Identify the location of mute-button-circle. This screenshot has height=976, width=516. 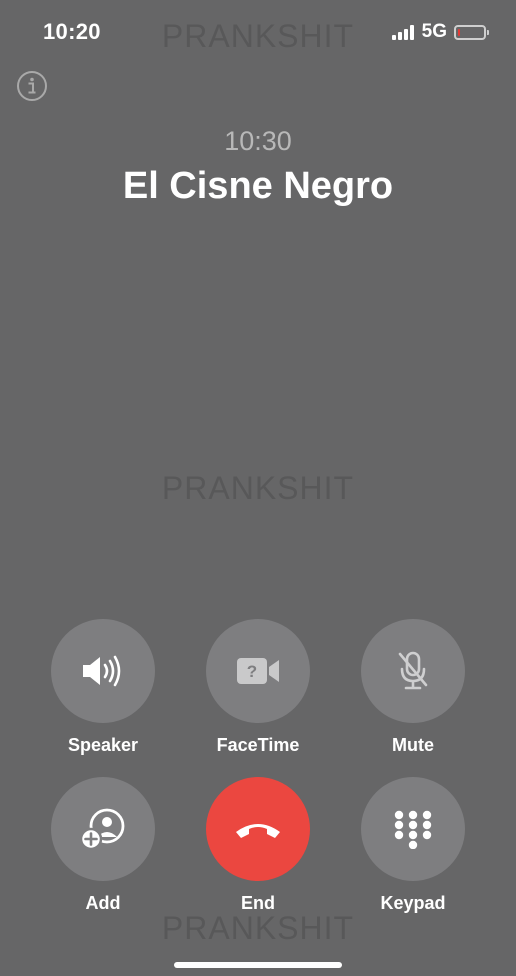
(413, 671).